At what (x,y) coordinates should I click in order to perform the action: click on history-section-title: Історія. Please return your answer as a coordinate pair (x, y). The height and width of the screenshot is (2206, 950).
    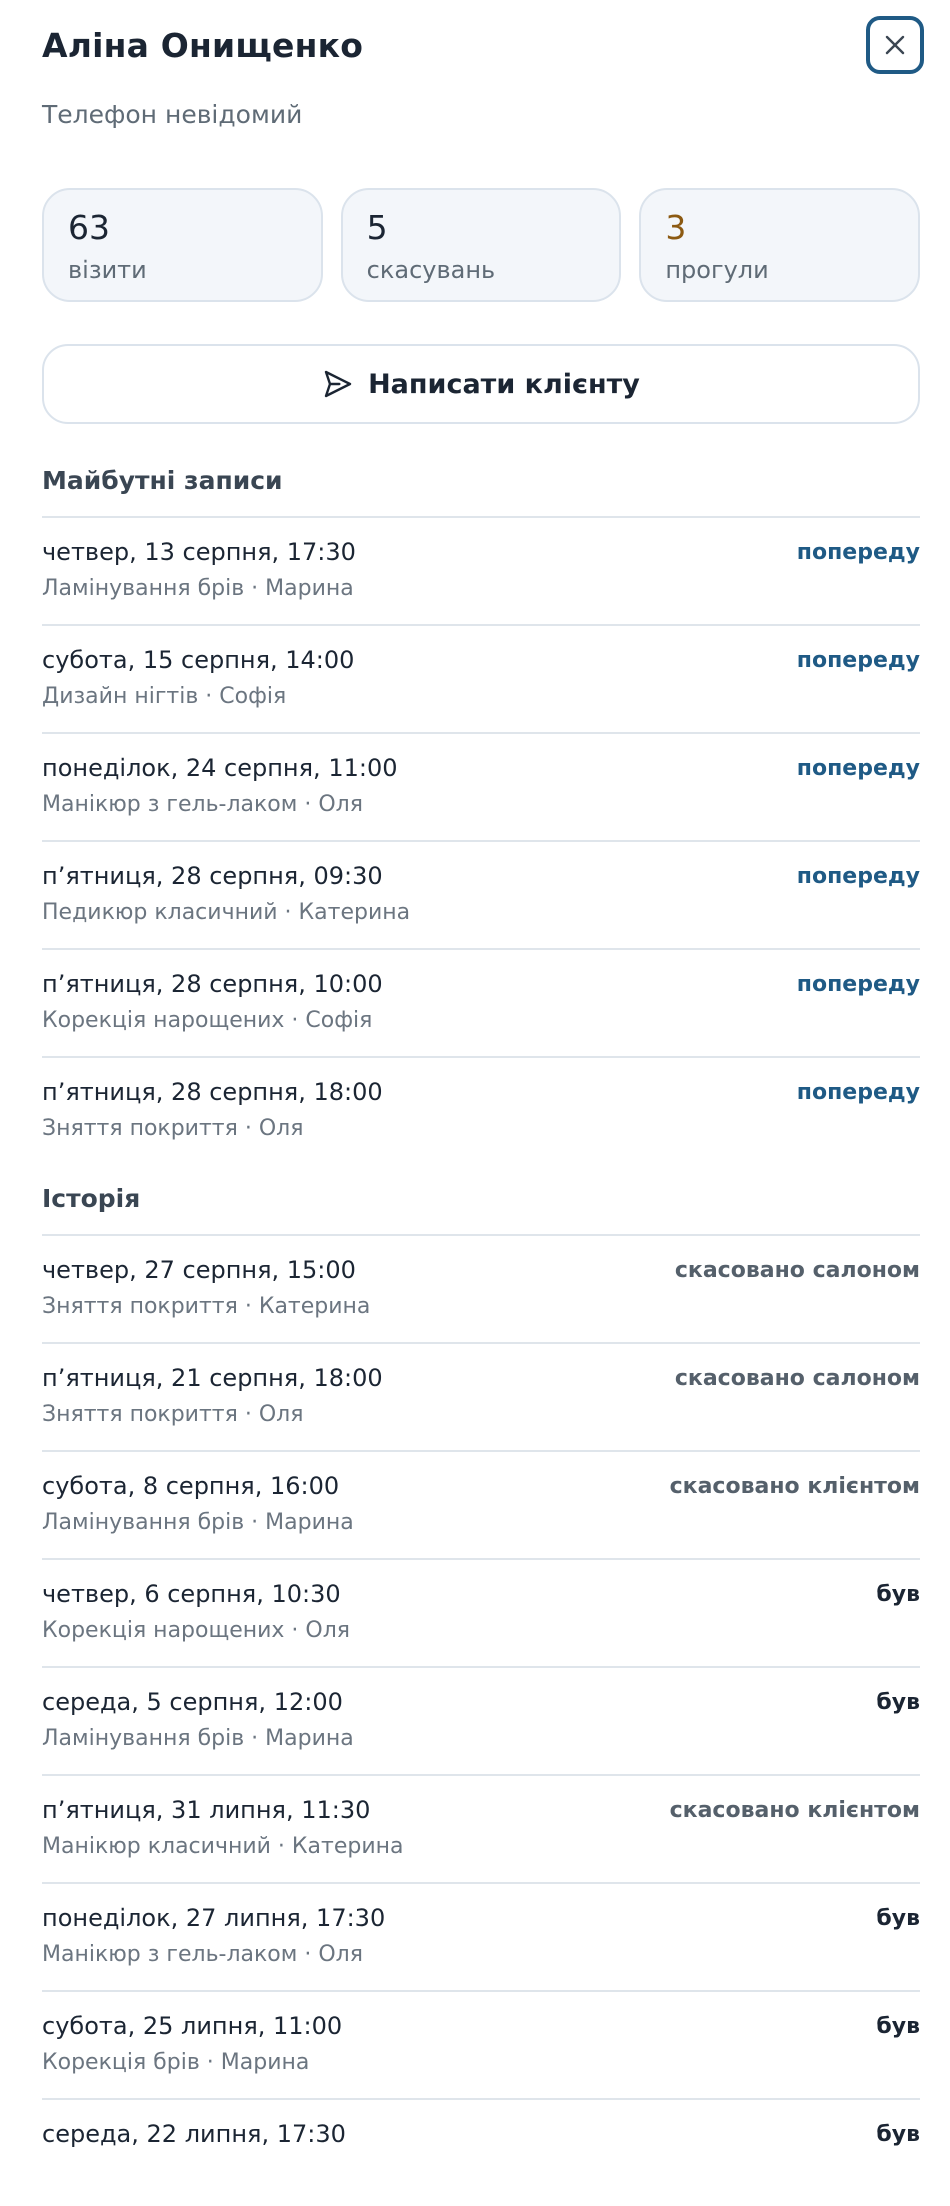
    Looking at the image, I should click on (91, 1198).